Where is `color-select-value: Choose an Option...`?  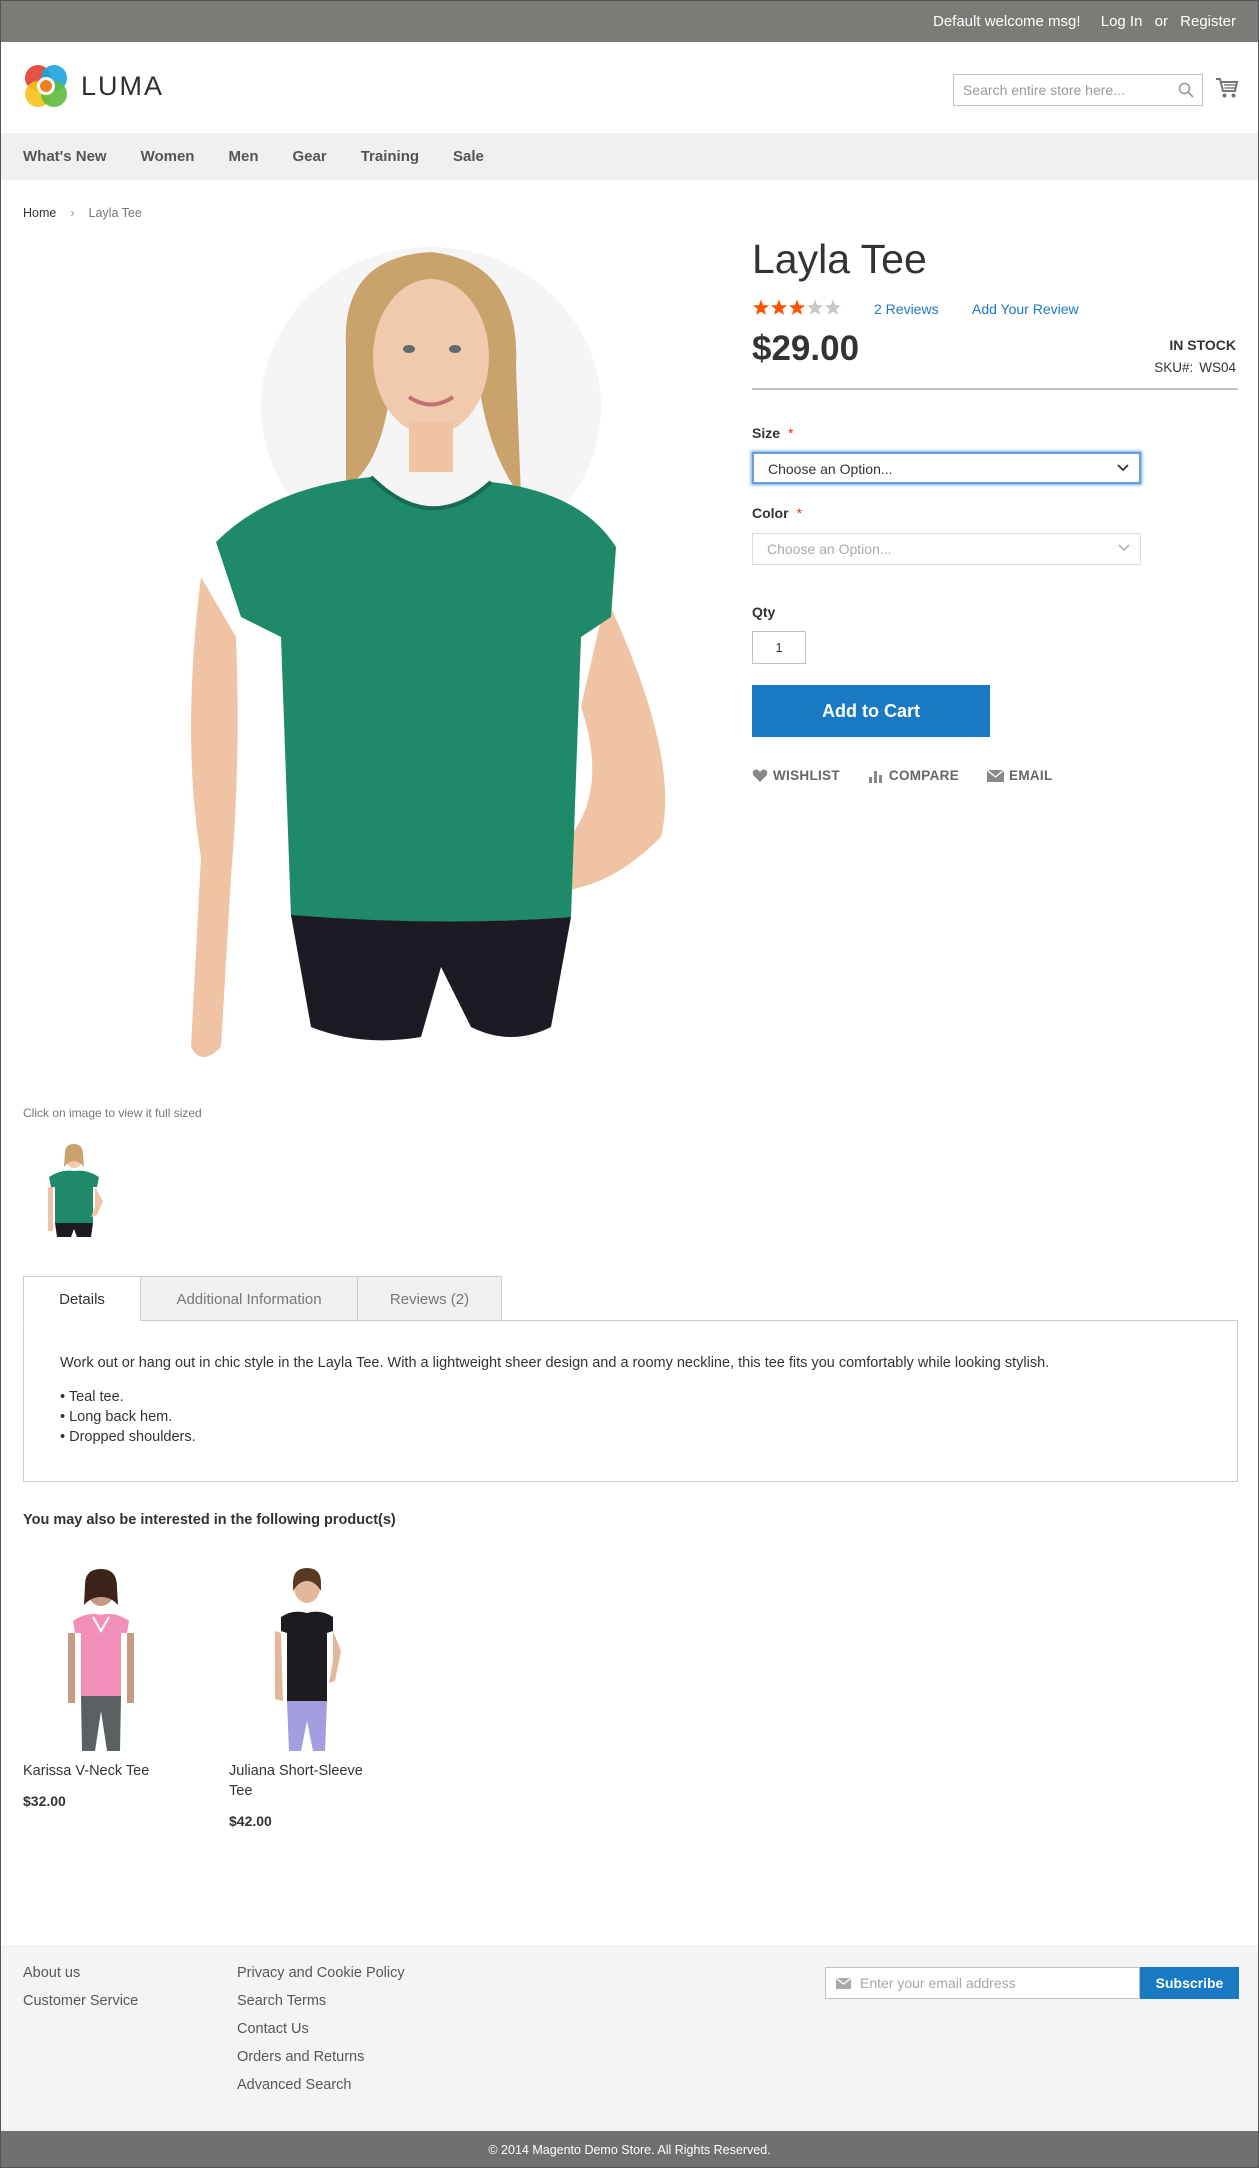 color-select-value: Choose an Option... is located at coordinates (829, 549).